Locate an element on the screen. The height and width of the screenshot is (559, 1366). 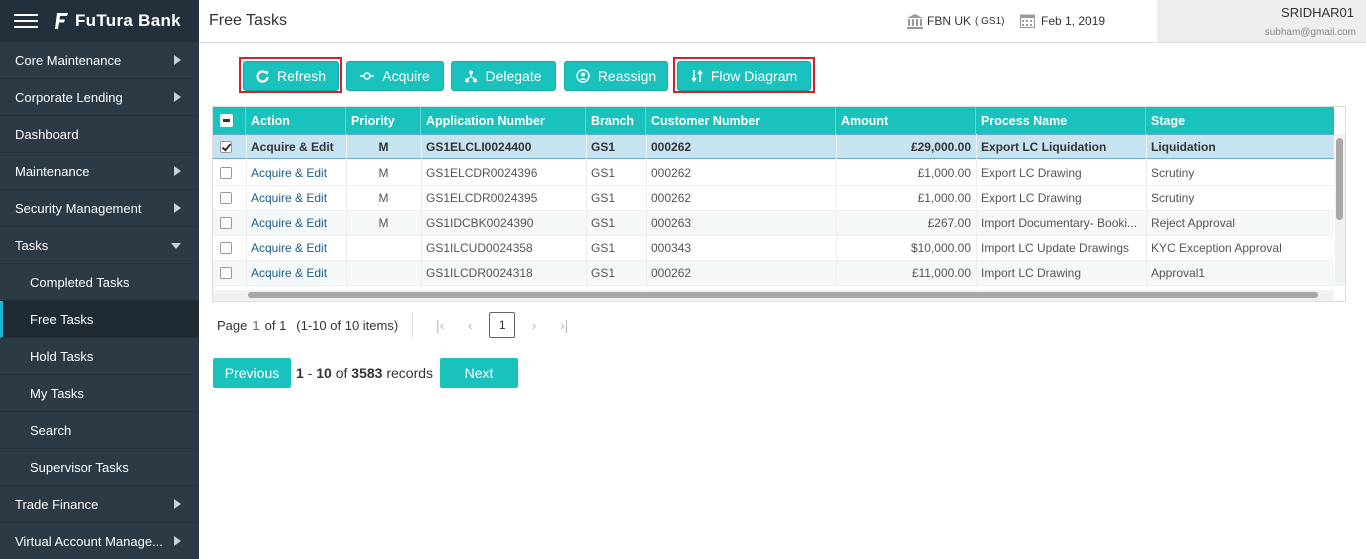
refresh-button: Refresh is located at coordinates (291, 76).